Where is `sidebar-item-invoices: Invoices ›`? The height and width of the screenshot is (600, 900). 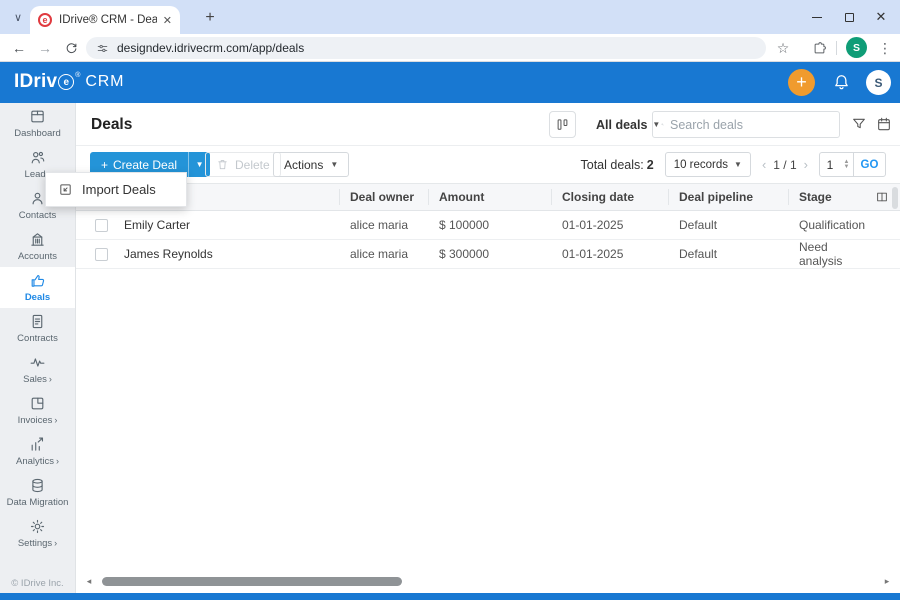
sidebar-item-invoices: Invoices › is located at coordinates (37, 410).